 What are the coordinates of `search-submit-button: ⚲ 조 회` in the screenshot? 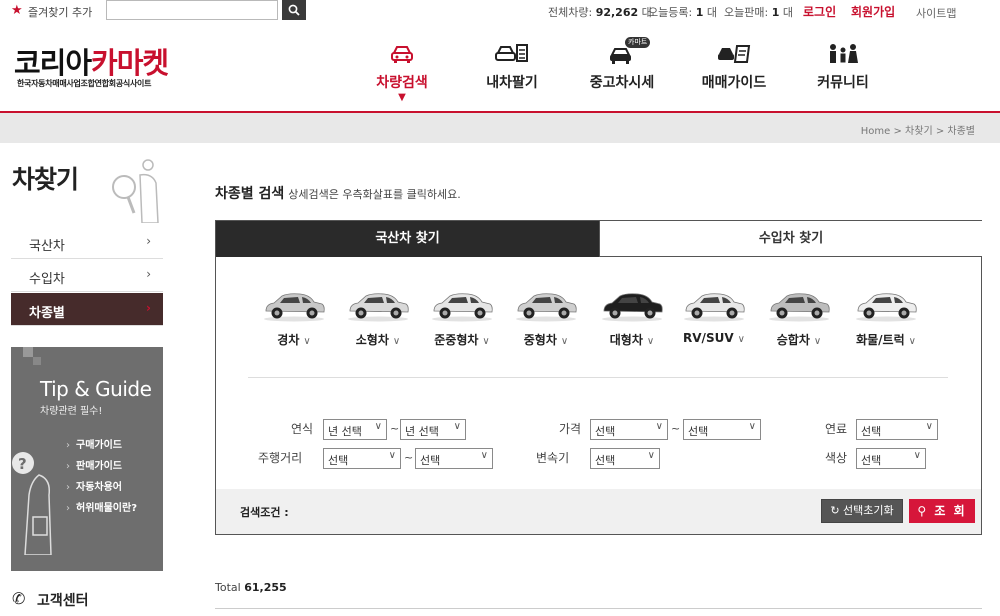 It's located at (942, 511).